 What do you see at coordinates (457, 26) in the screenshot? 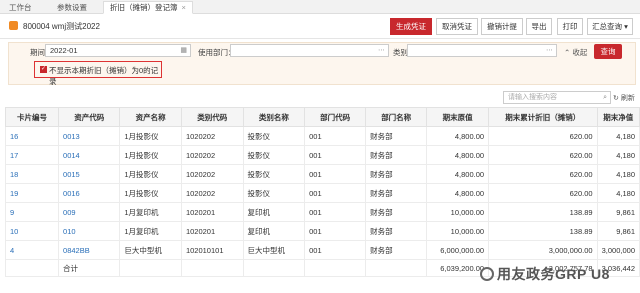
I see `cancel-voucher-button: 取消凭证` at bounding box center [457, 26].